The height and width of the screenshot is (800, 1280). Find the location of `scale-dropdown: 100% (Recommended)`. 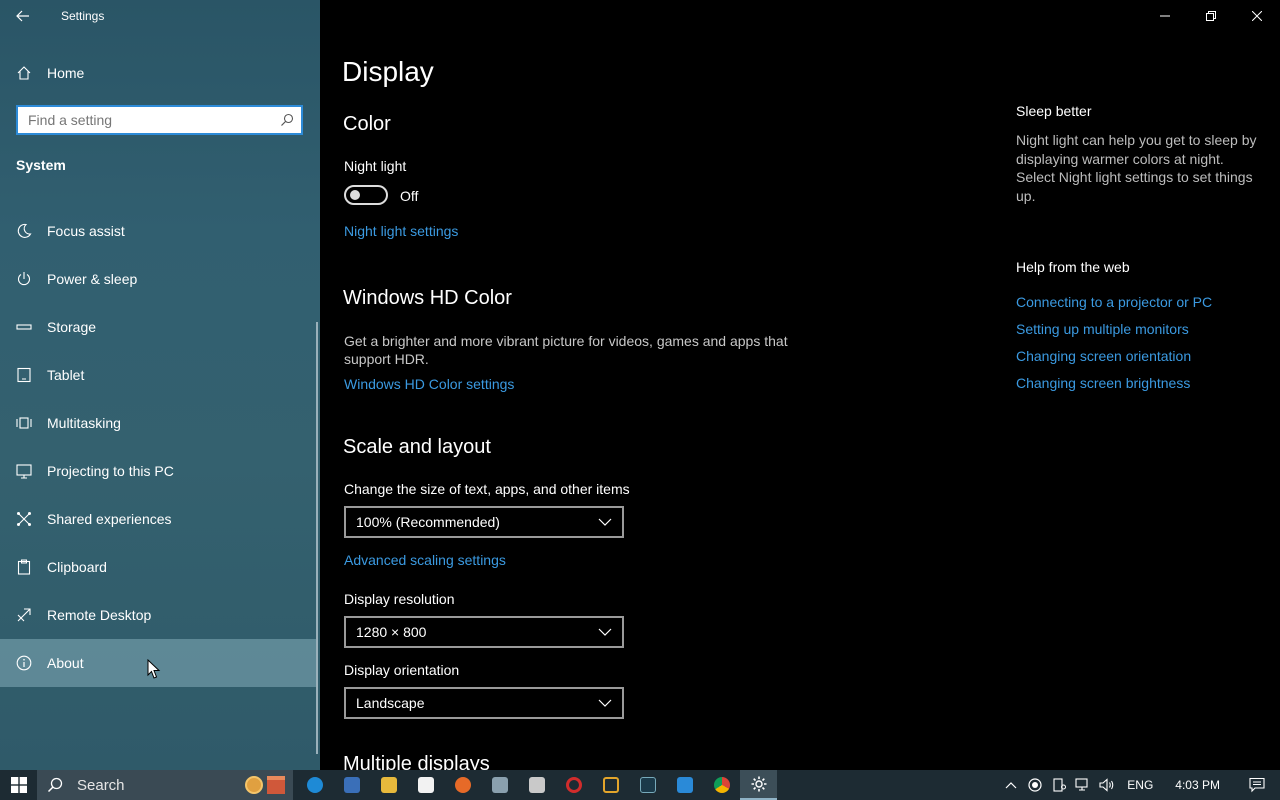

scale-dropdown: 100% (Recommended) is located at coordinates (484, 522).